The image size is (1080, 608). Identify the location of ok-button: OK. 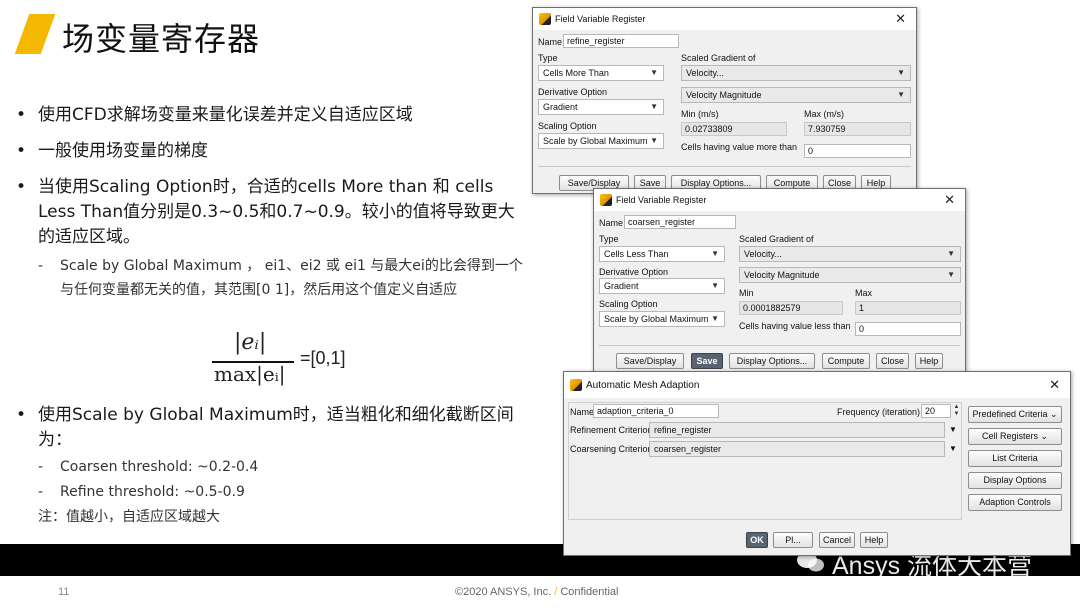
(757, 540).